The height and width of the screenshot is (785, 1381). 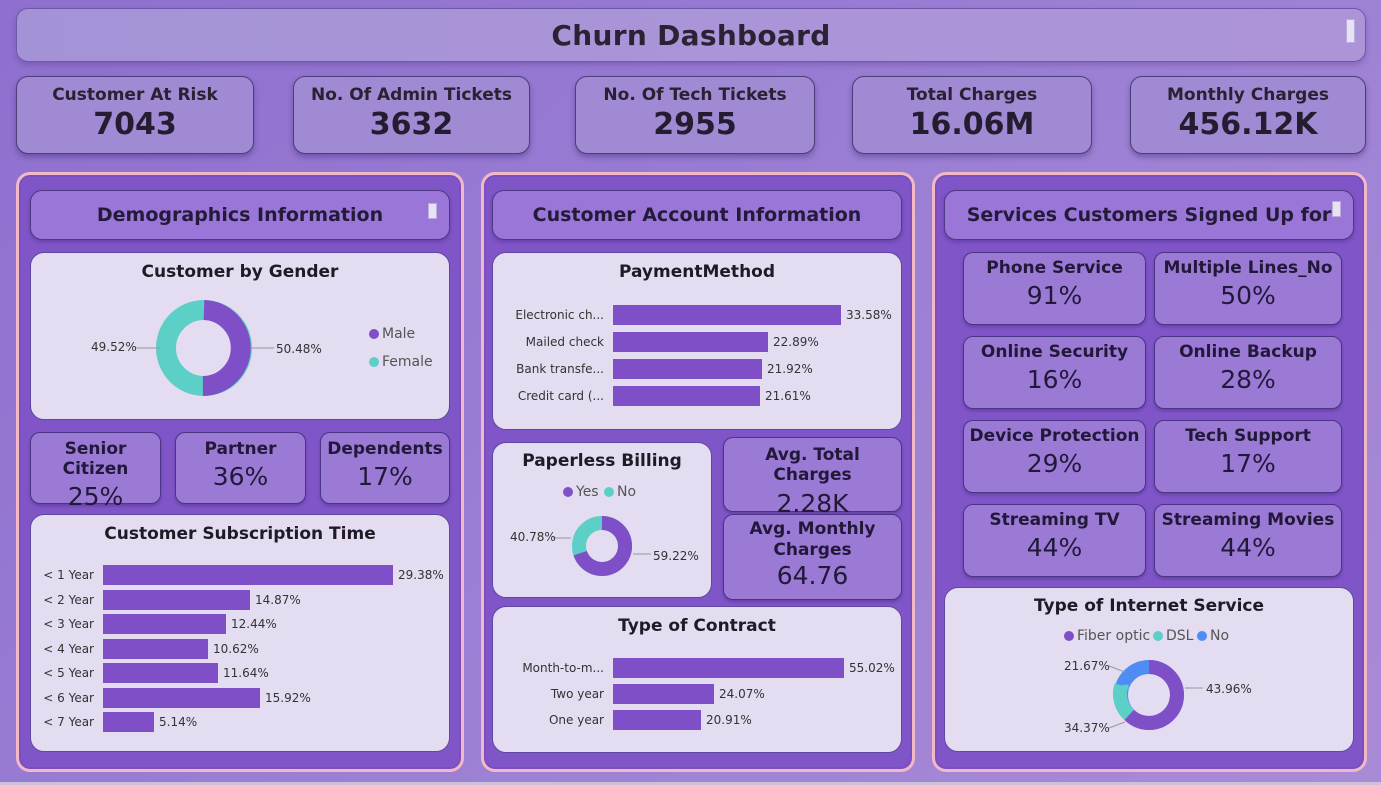 What do you see at coordinates (1054, 463) in the screenshot?
I see `tile-value: 29%` at bounding box center [1054, 463].